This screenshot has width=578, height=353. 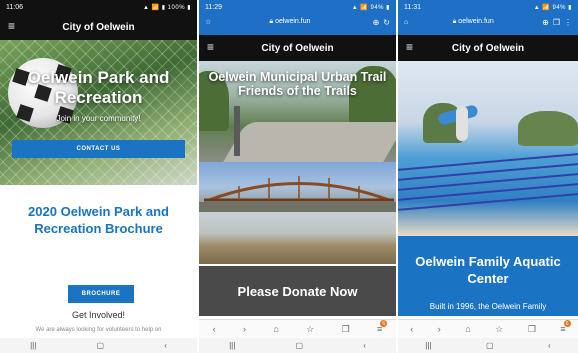 What do you see at coordinates (101, 294) in the screenshot?
I see `brochure-button: BROCHURE` at bounding box center [101, 294].